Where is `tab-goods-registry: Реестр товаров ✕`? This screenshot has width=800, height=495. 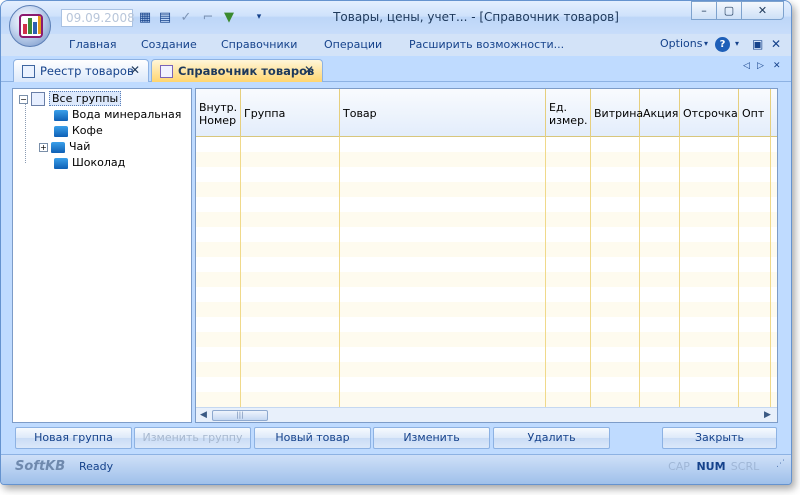
tab-goods-registry: Реестр товаров ✕ is located at coordinates (81, 70).